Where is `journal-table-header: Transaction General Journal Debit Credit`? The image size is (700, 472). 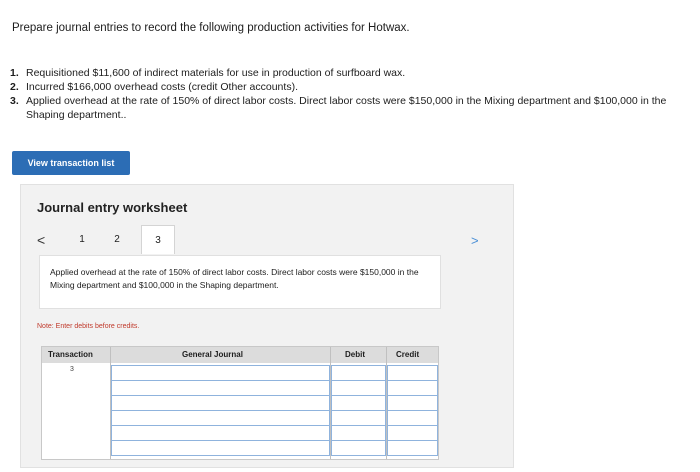
journal-table-header: Transaction General Journal Debit Credit is located at coordinates (240, 355).